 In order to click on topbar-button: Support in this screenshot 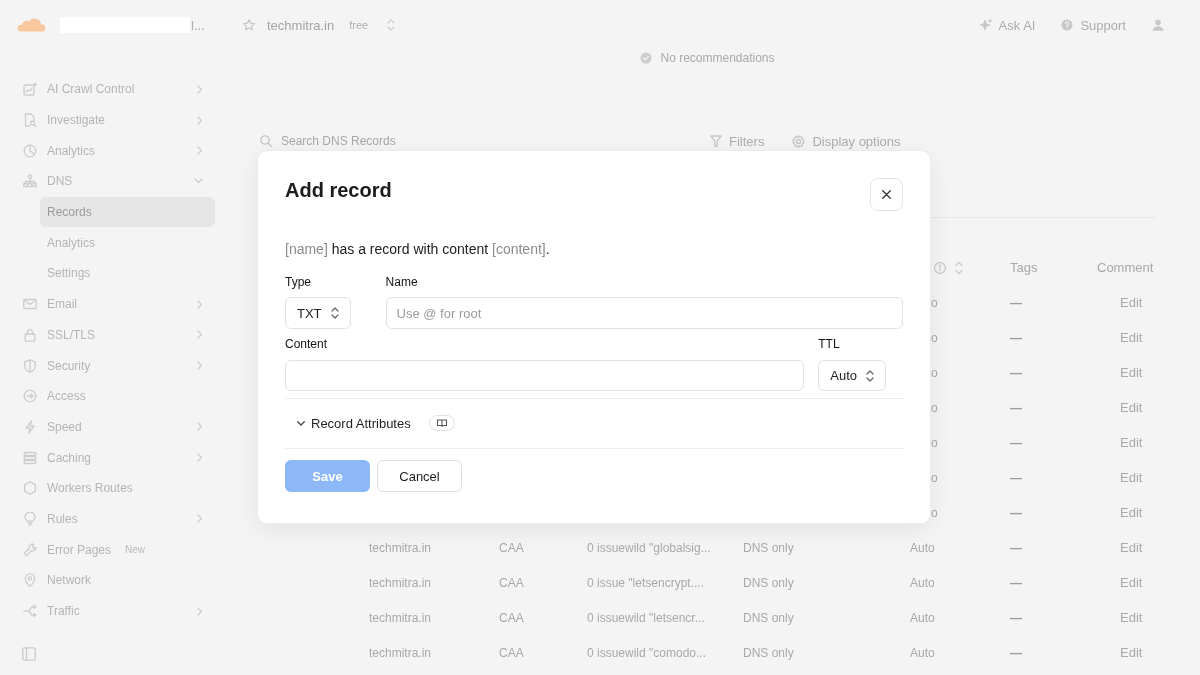, I will do `click(1093, 25)`.